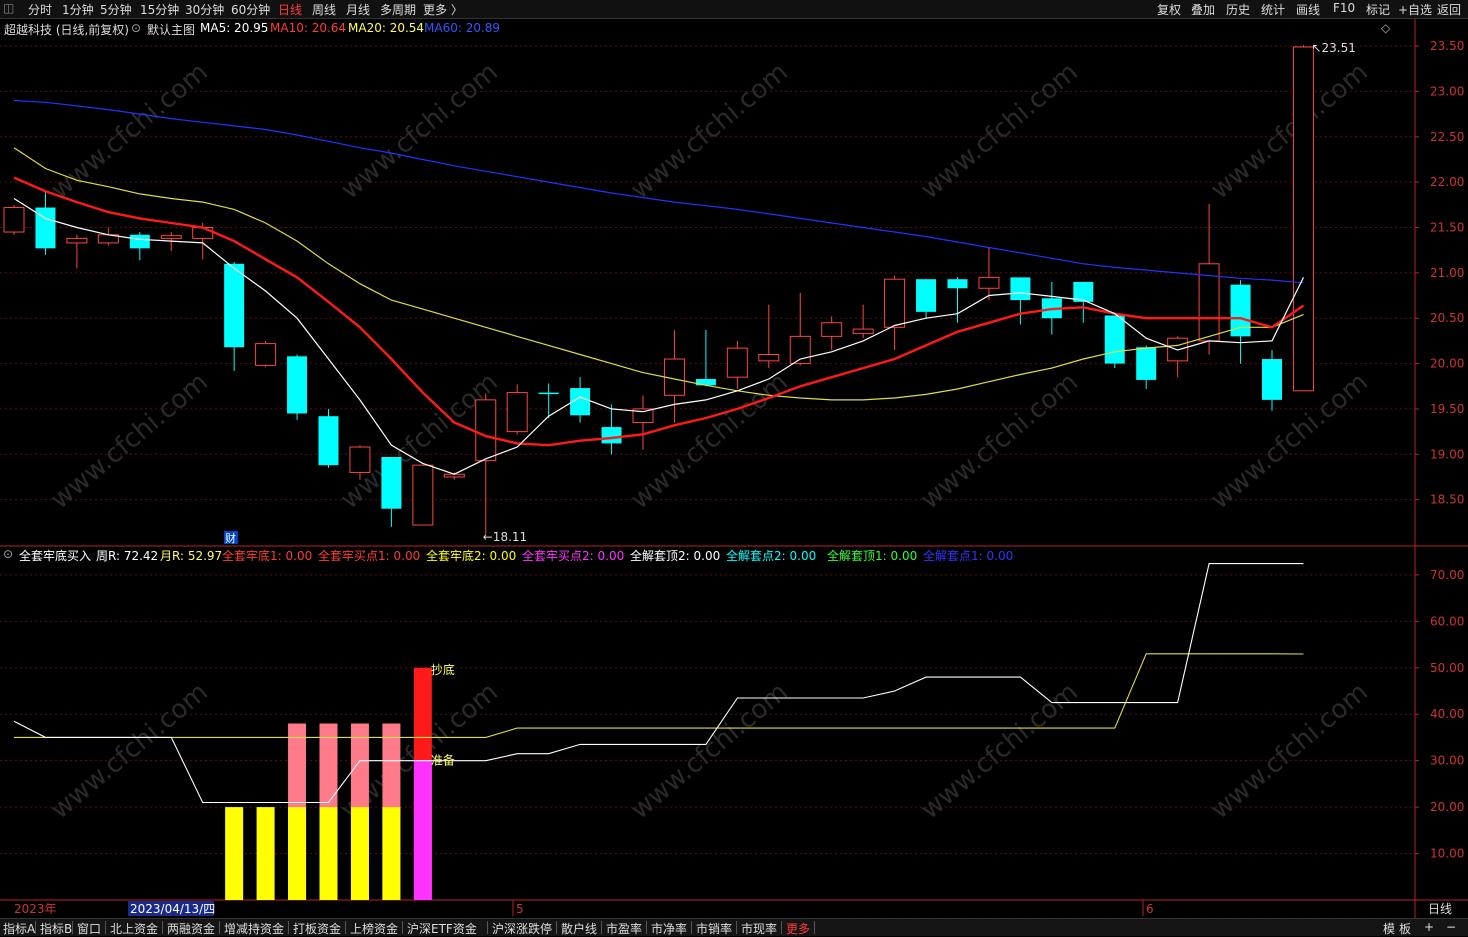  I want to click on chaodi-label: 抄底, so click(443, 669).